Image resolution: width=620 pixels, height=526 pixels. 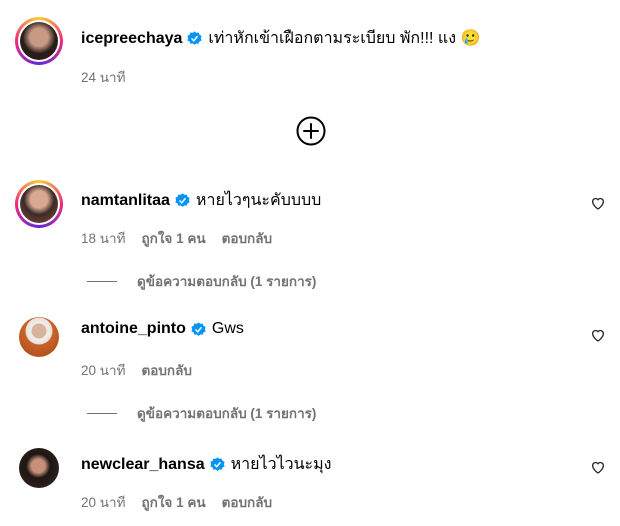 What do you see at coordinates (344, 38) in the screenshot?
I see `caption-text: เท่าหักเข้าเฝือกตามระเบียบ พัก!!! แง 🥲` at bounding box center [344, 38].